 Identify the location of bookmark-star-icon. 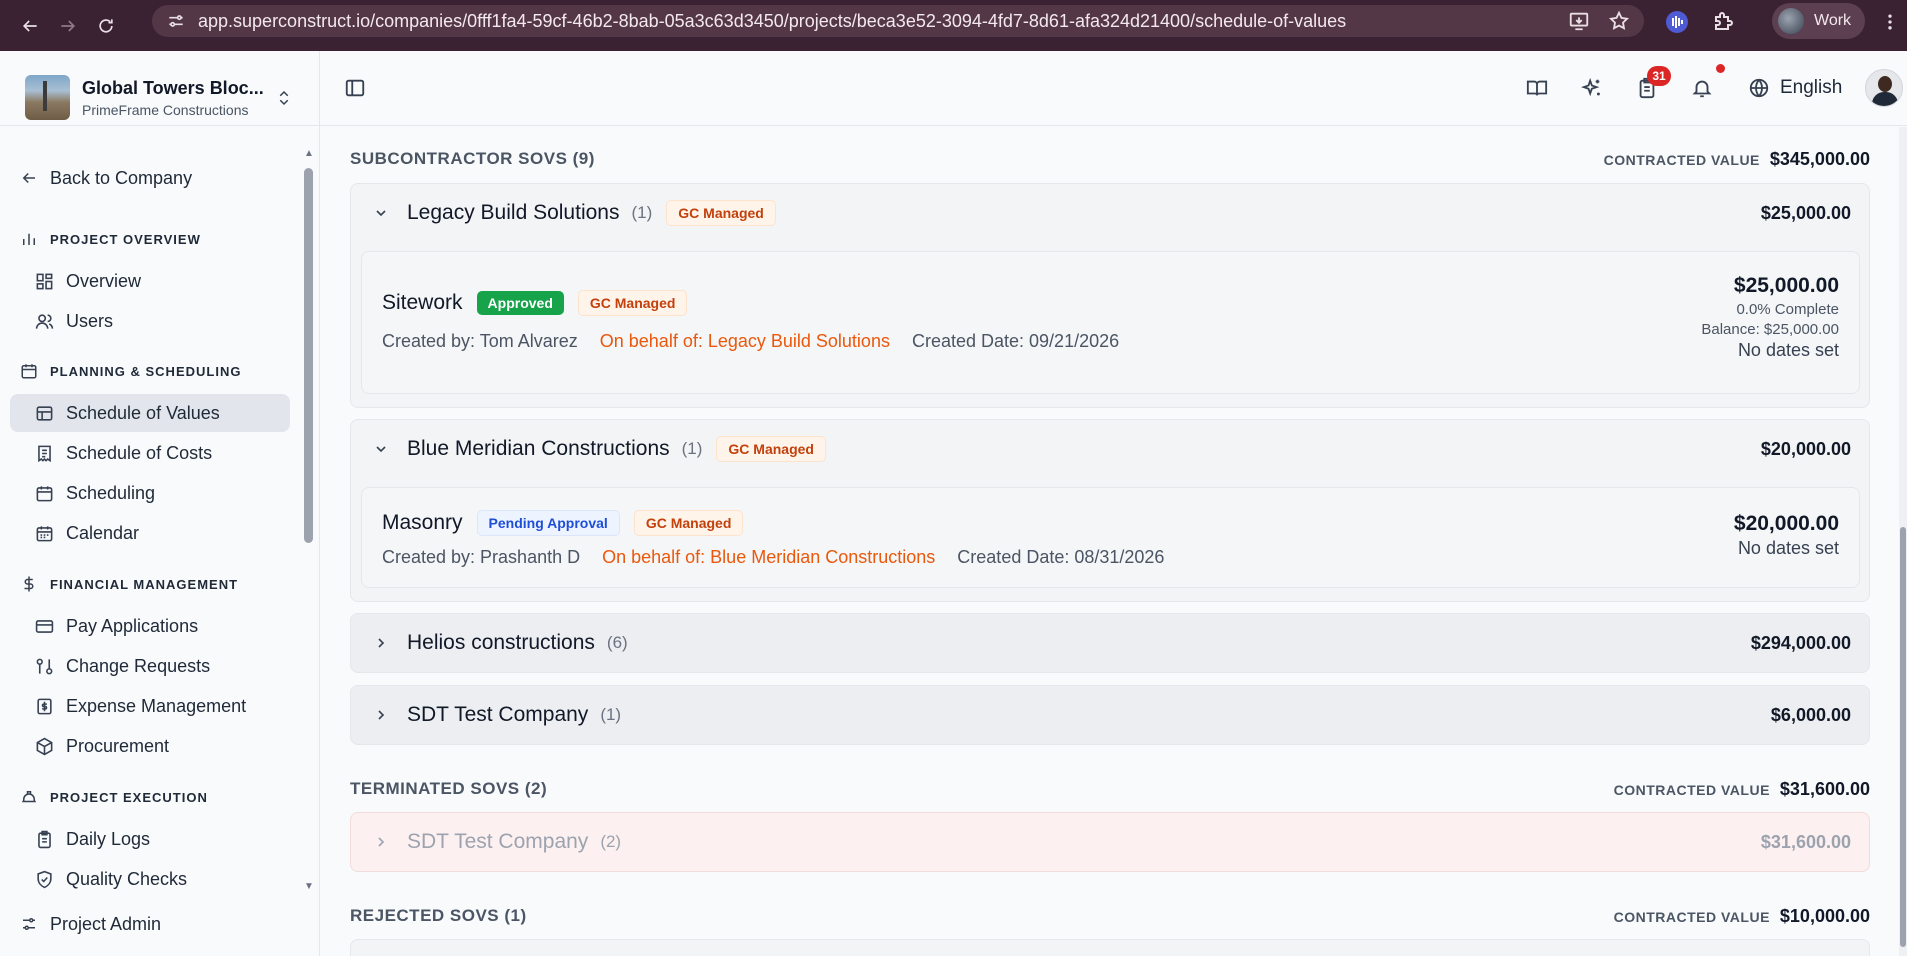
(1619, 21).